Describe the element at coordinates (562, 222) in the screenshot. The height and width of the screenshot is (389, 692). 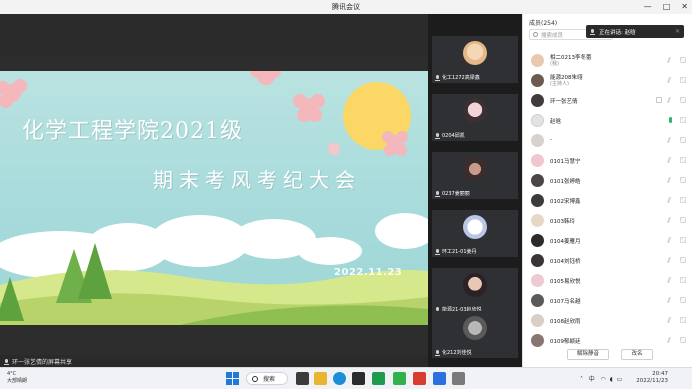
I see `member-name: 0103韩玲` at that location.